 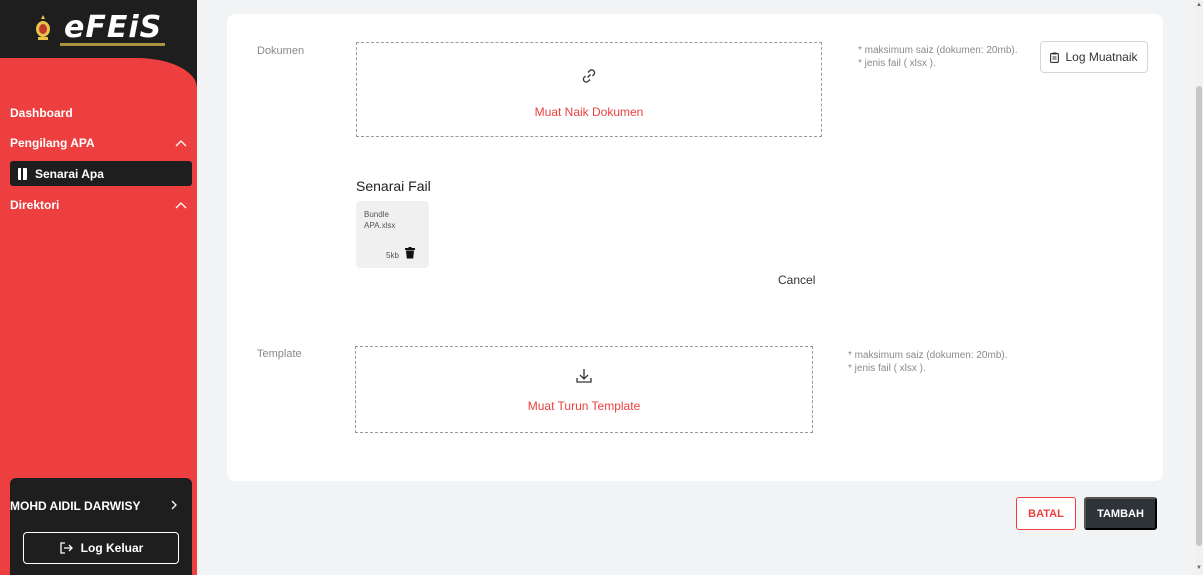 What do you see at coordinates (584, 376) in the screenshot?
I see `download-icon` at bounding box center [584, 376].